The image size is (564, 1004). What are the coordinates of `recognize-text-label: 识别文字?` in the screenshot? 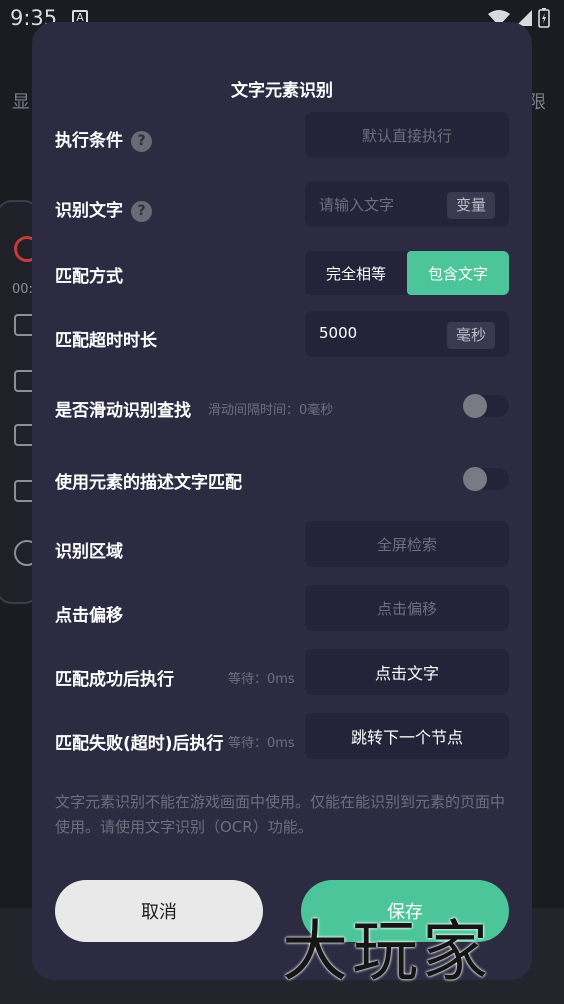 It's located at (103, 209).